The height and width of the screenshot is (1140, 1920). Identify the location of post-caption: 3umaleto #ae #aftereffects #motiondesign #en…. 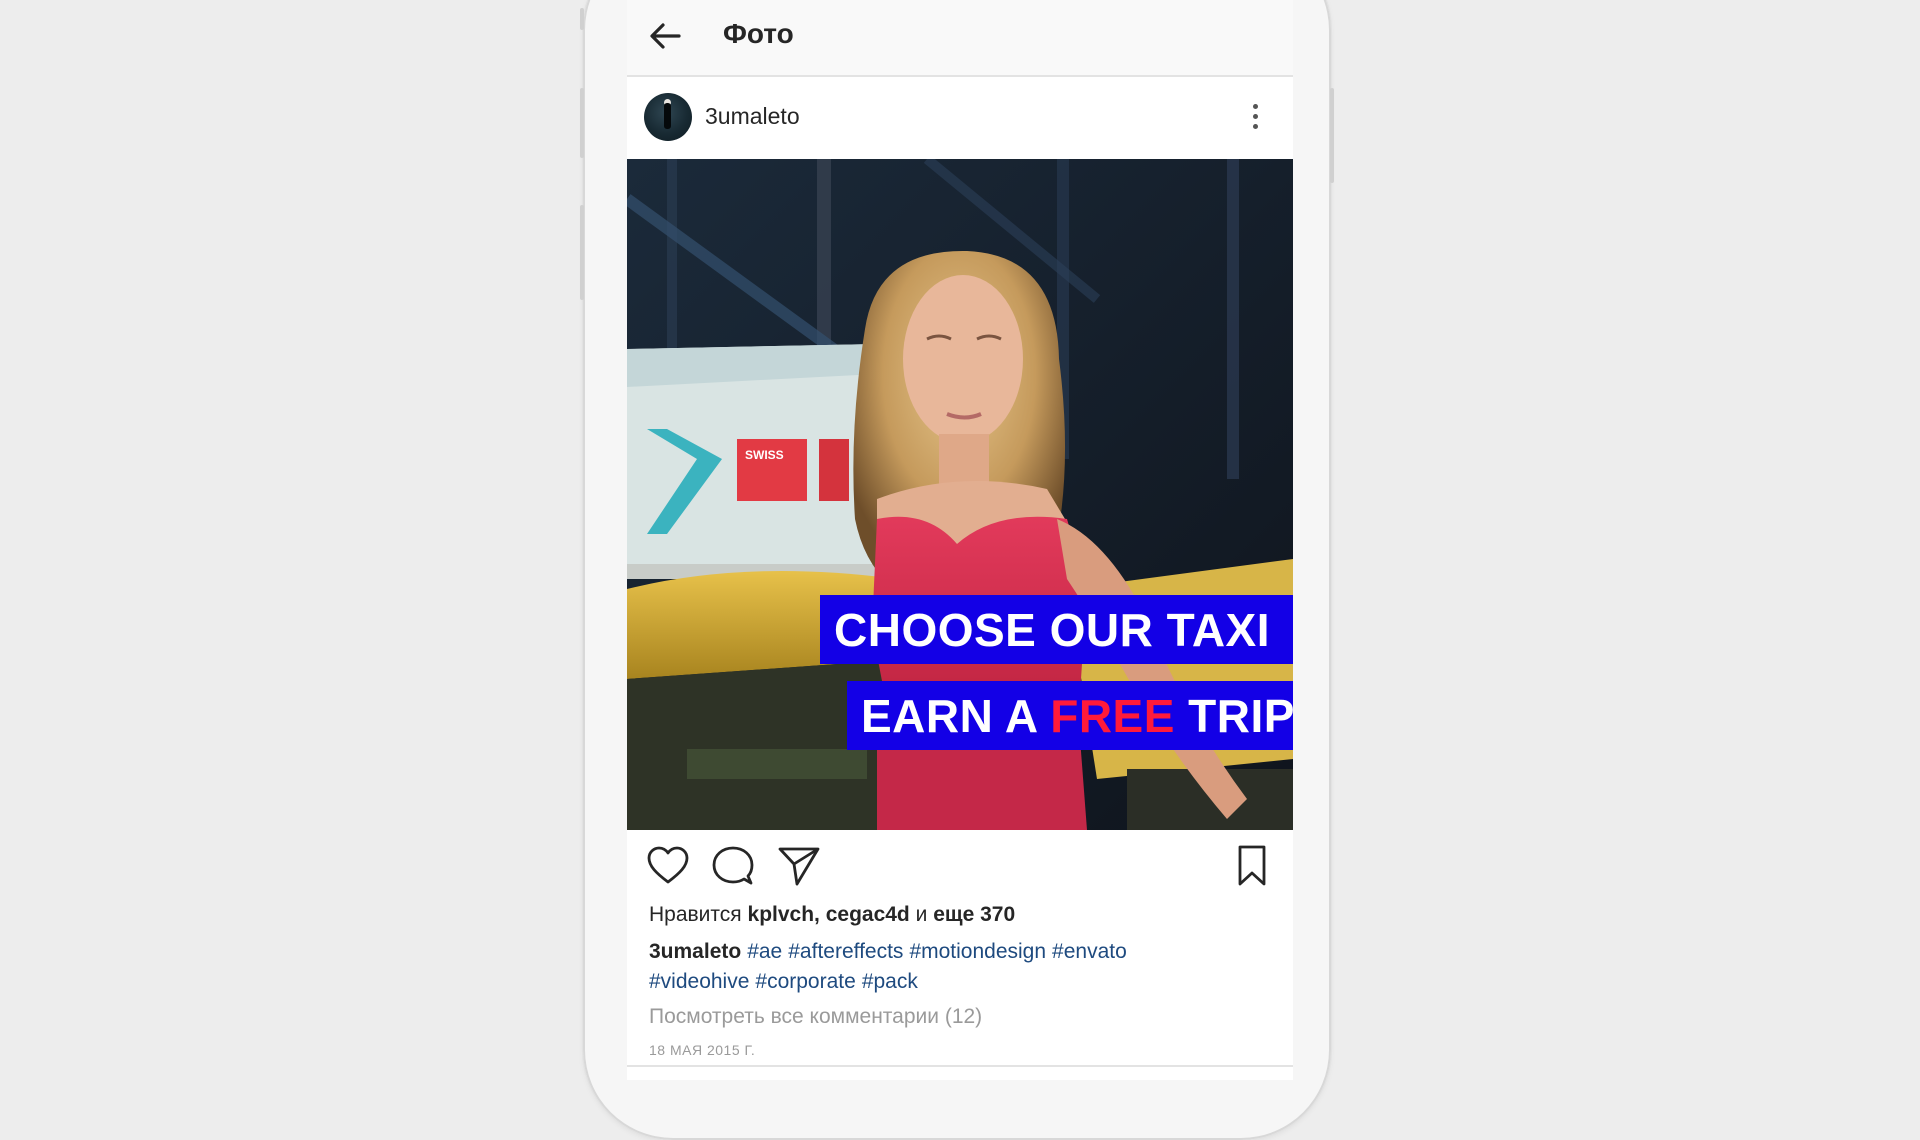
(959, 967).